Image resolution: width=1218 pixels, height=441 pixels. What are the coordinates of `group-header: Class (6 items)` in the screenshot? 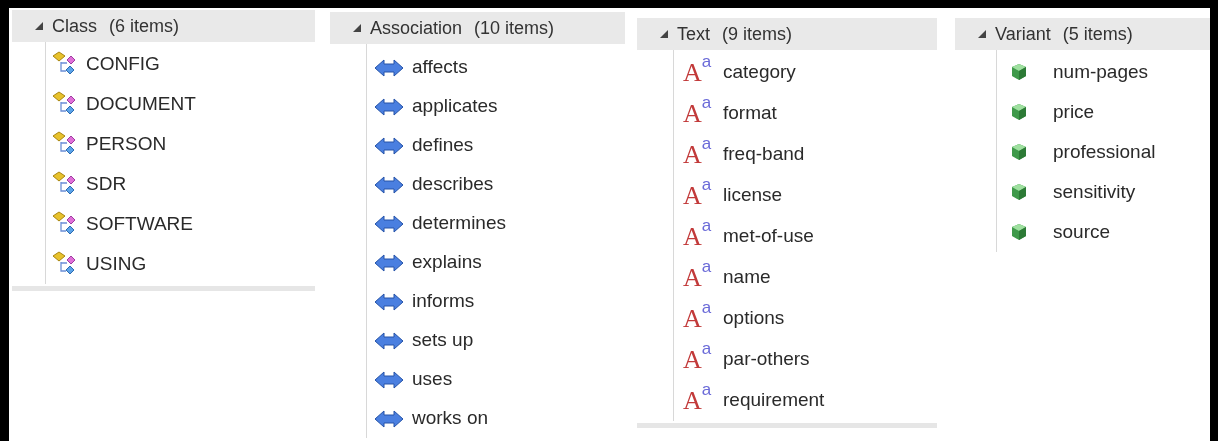 It's located at (163, 26).